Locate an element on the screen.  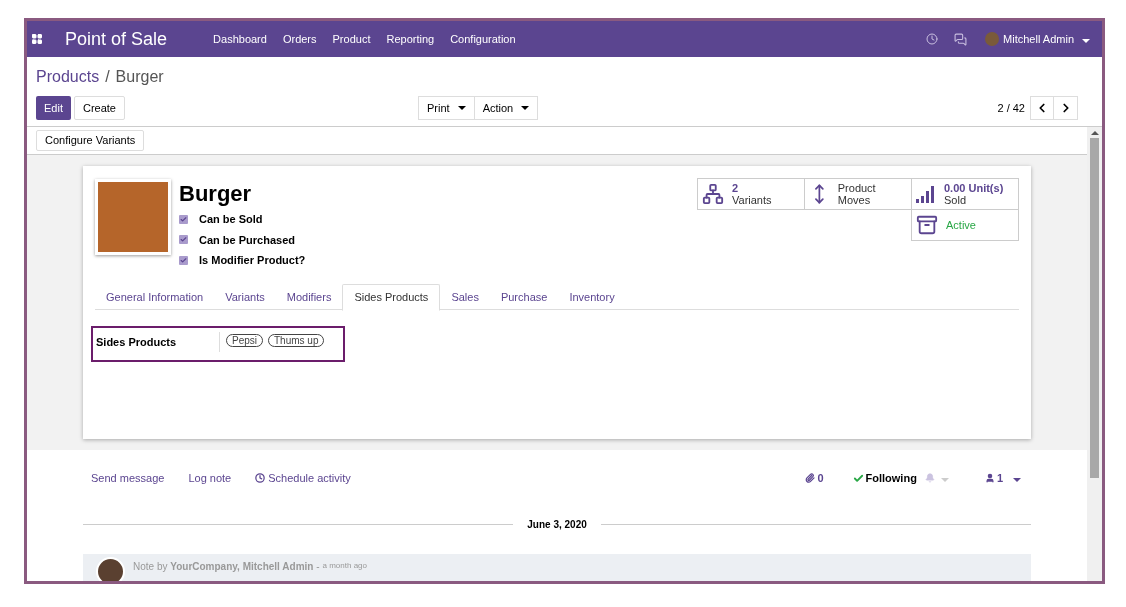
field-label: Sides Products is located at coordinates (158, 341).